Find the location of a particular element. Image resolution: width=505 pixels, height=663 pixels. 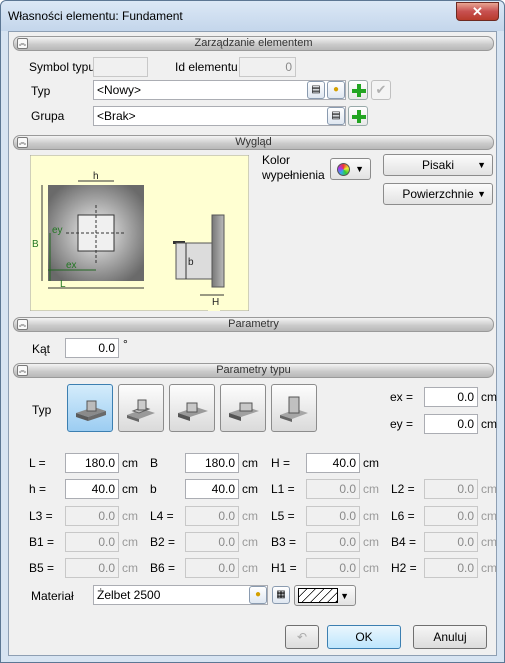

ey-field: 0.0 is located at coordinates (451, 424).